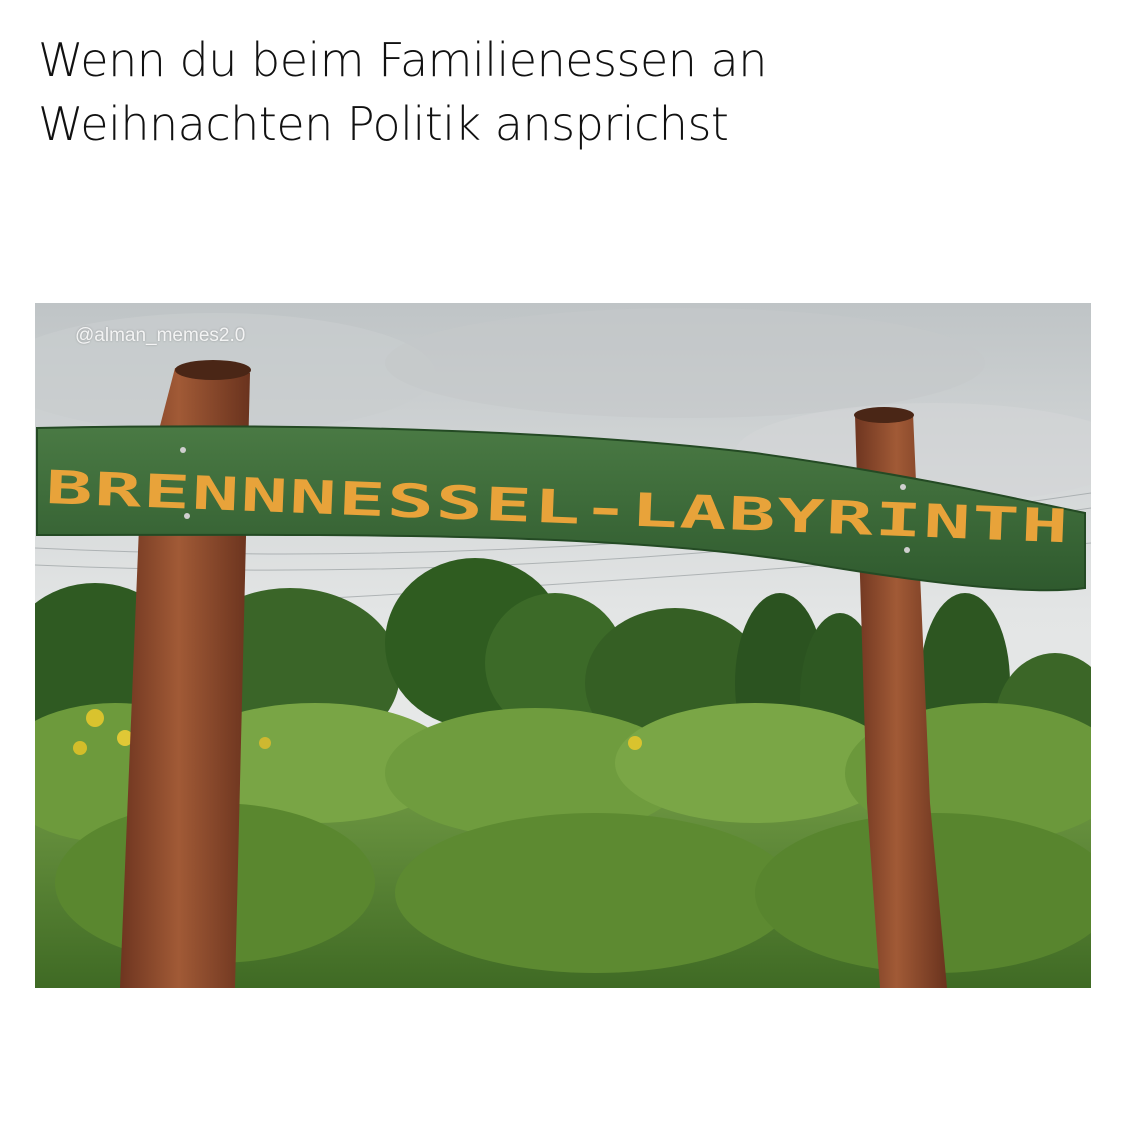  What do you see at coordinates (160, 335) in the screenshot?
I see `watermark: @alman_memes2.0` at bounding box center [160, 335].